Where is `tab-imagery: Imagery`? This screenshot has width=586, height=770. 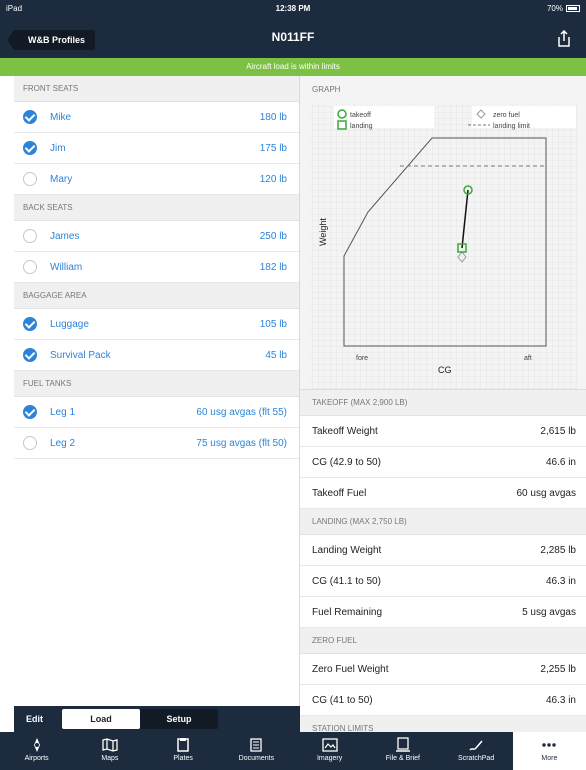 tab-imagery: Imagery is located at coordinates (329, 751).